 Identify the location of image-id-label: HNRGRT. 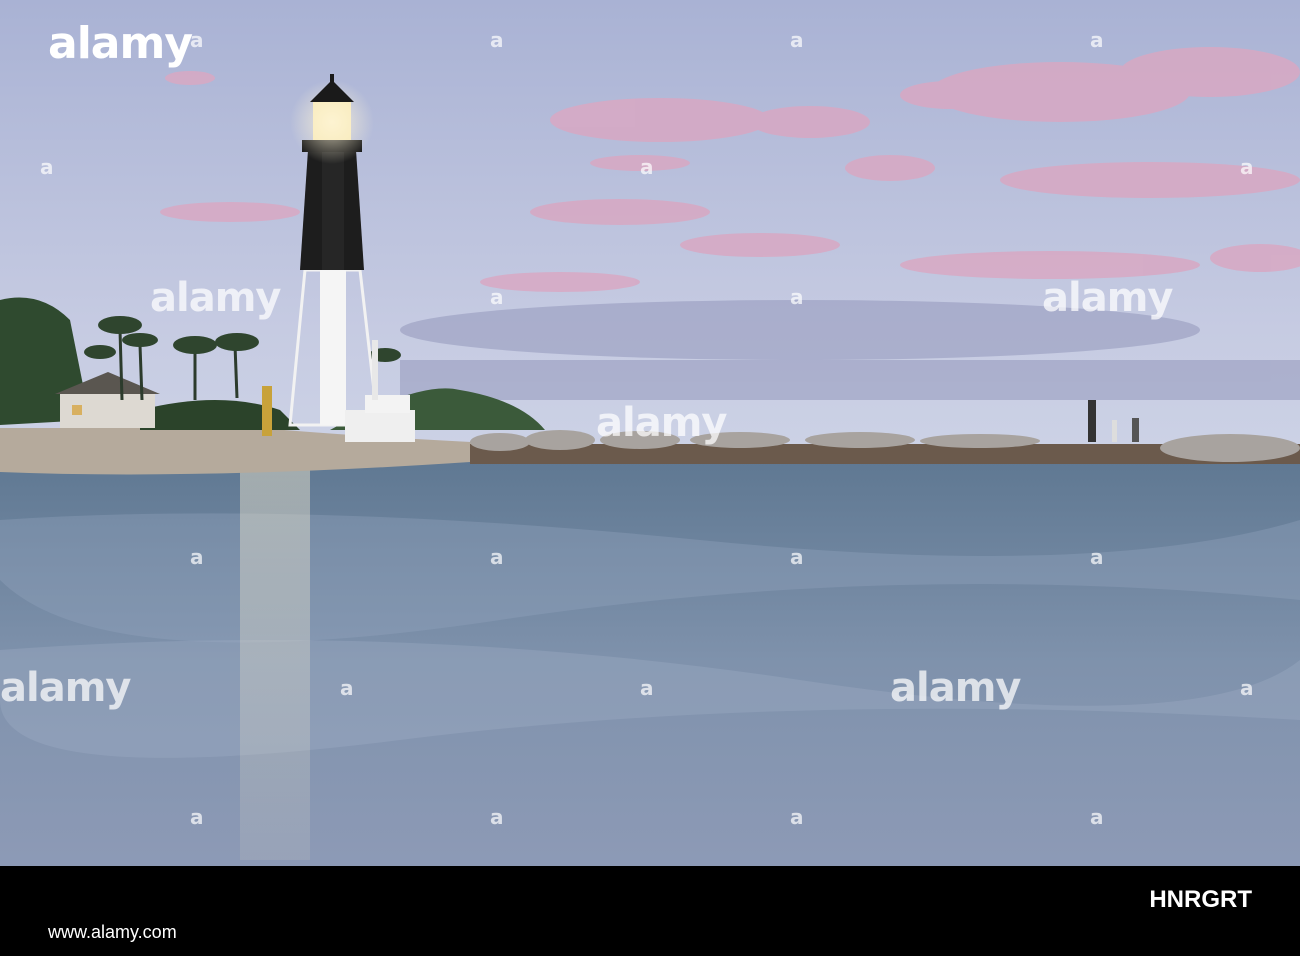
(1200, 899).